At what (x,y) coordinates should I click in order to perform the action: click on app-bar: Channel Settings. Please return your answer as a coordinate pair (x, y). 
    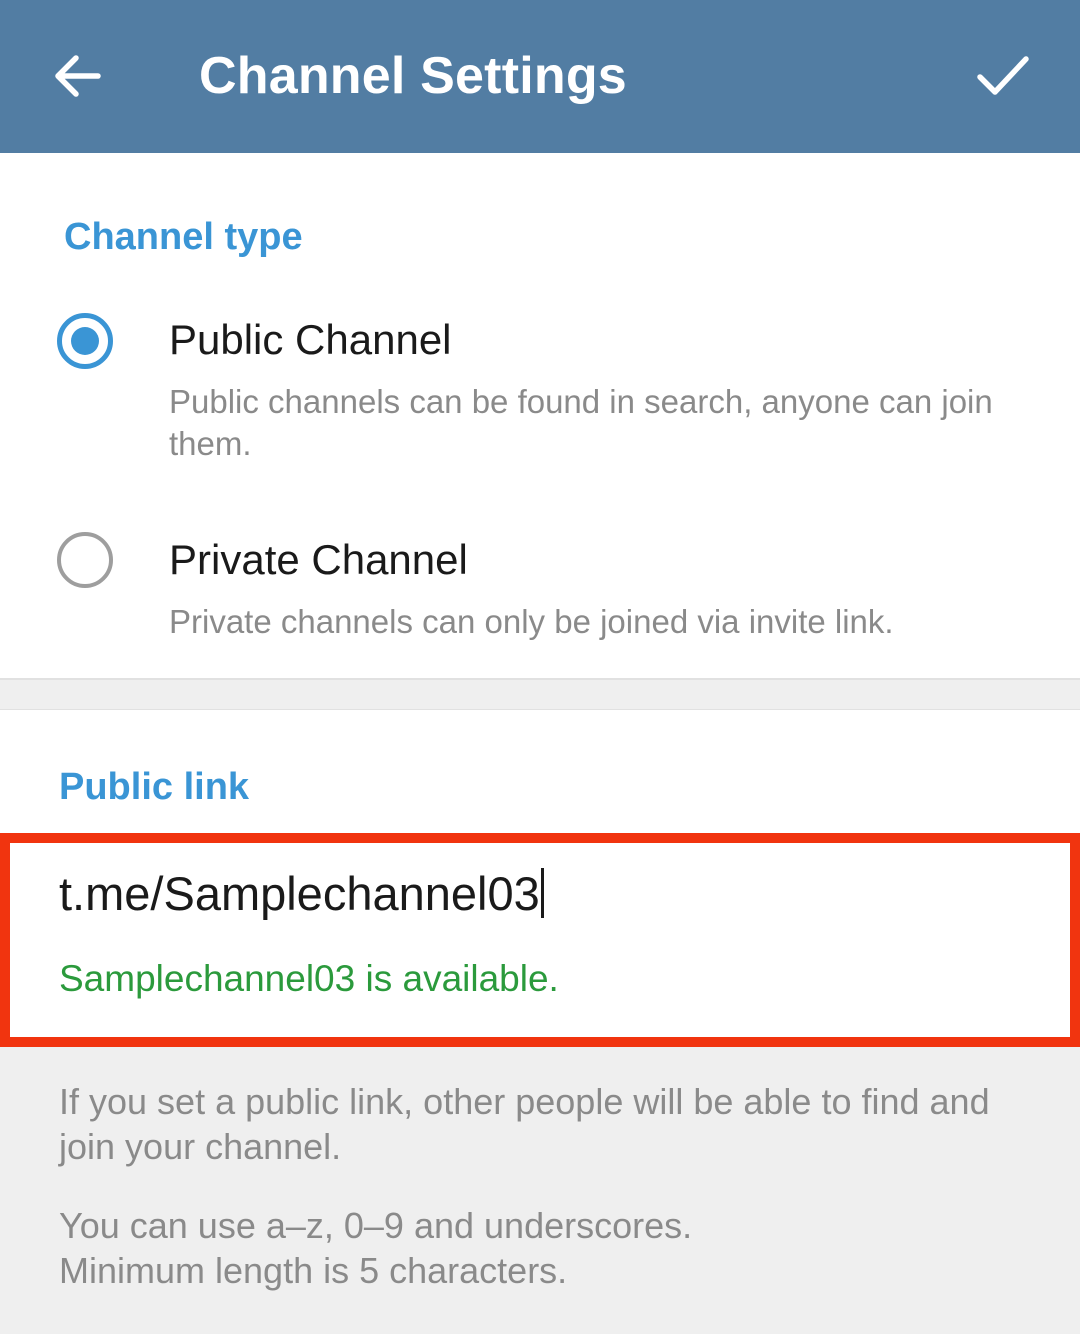
    Looking at the image, I should click on (540, 76).